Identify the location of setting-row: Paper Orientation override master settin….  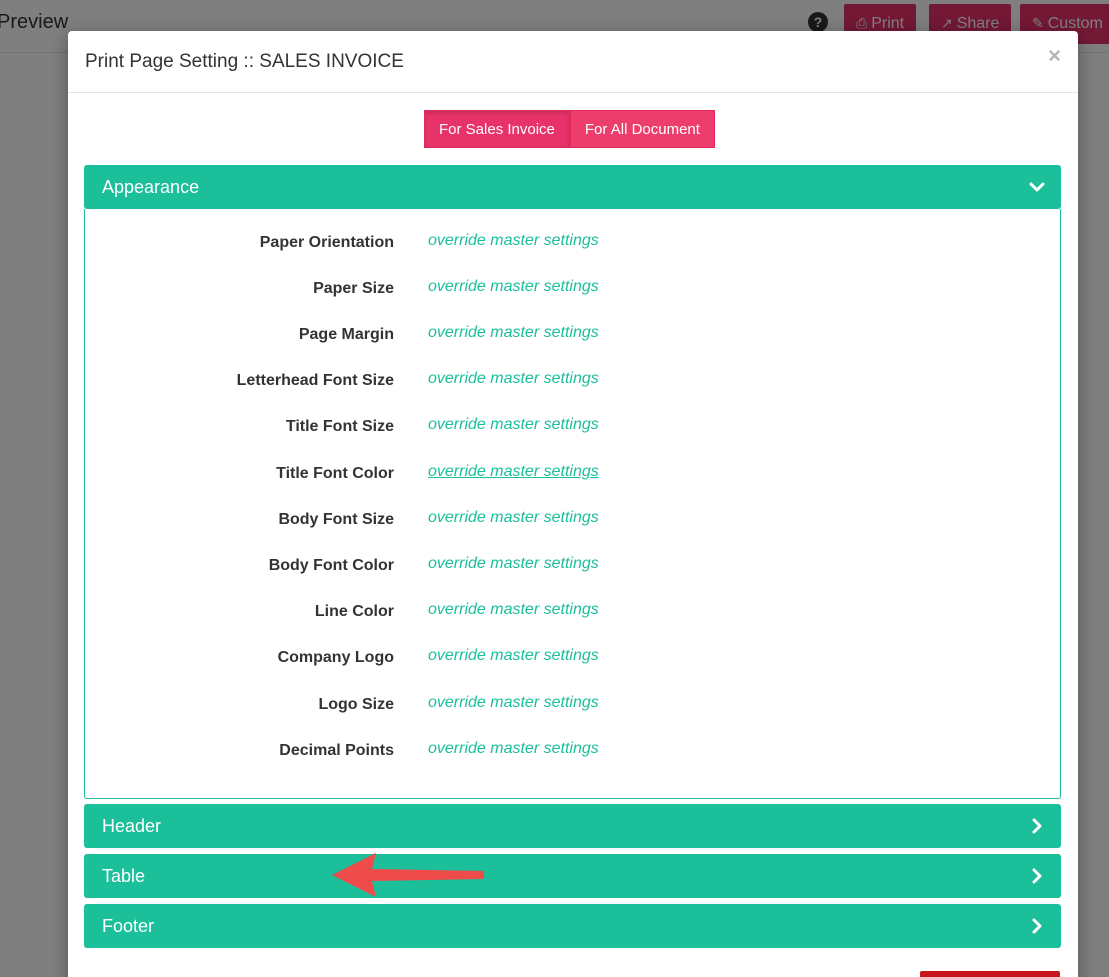
(572, 244).